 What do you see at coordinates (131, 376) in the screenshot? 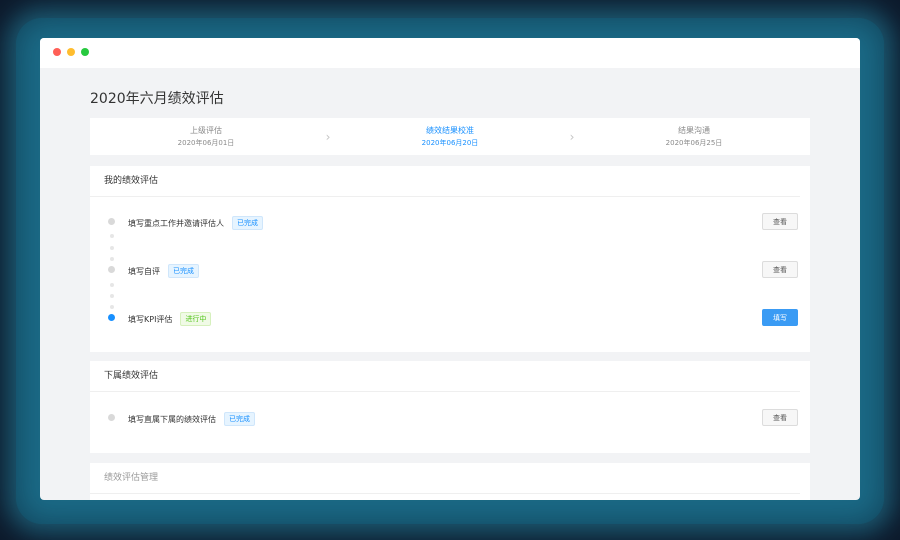
I see `card-title-text: 下属绩效评估` at bounding box center [131, 376].